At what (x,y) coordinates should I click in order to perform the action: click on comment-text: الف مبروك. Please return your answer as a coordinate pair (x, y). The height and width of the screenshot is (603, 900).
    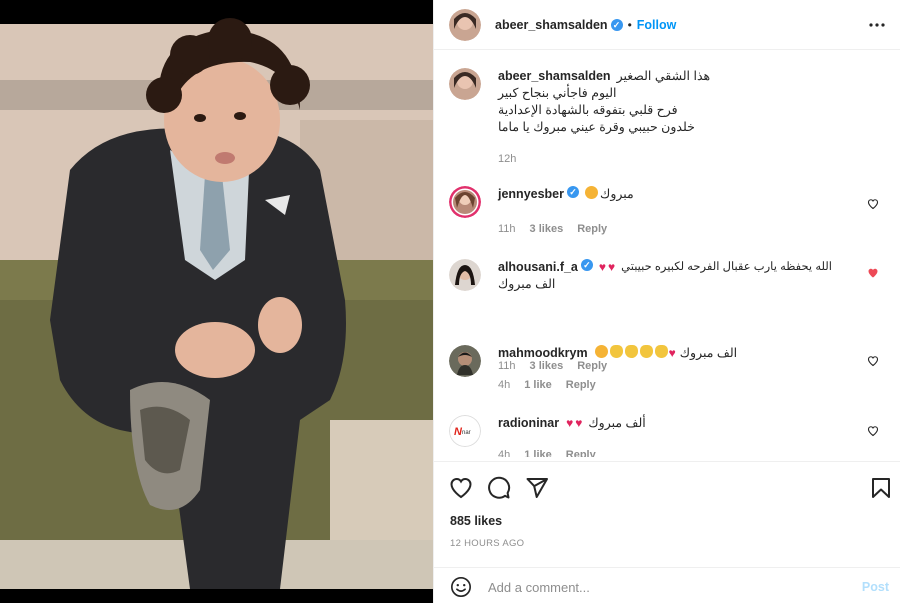
    Looking at the image, I should click on (708, 353).